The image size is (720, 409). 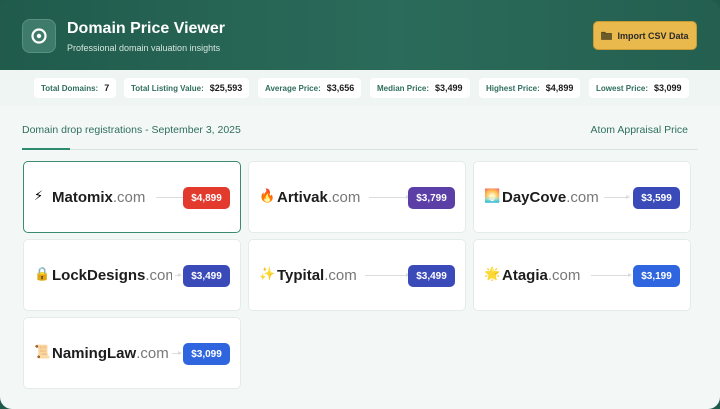 What do you see at coordinates (534, 197) in the screenshot?
I see `domain-label: DayCove` at bounding box center [534, 197].